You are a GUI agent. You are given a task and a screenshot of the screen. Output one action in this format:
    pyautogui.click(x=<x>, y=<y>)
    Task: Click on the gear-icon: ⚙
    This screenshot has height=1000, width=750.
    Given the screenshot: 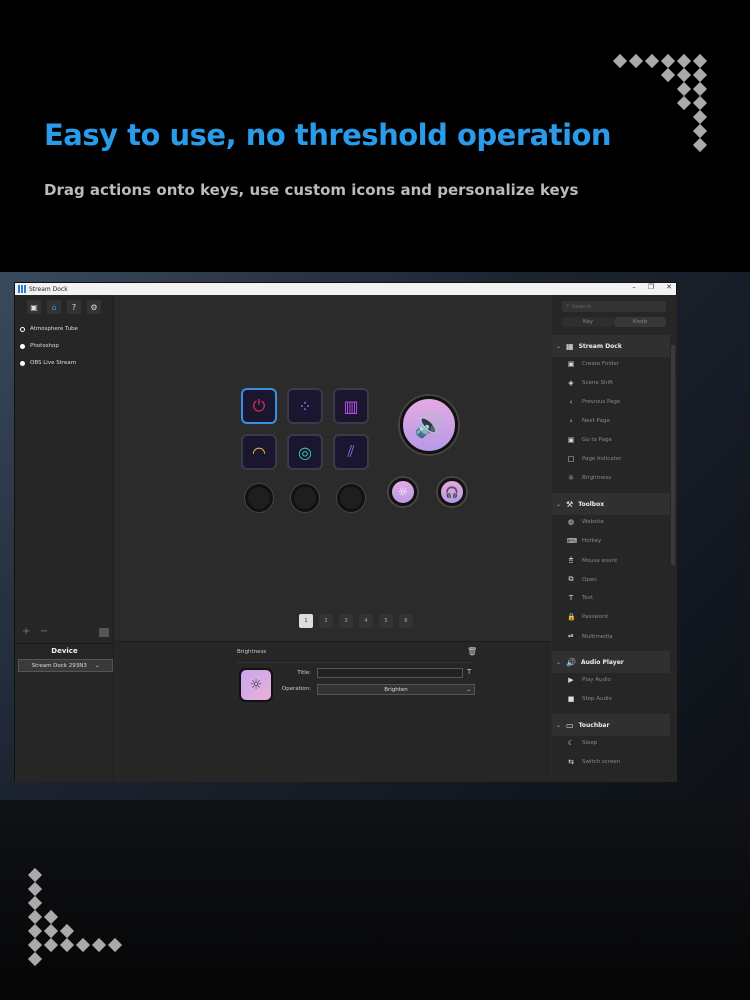 What is the action you would take?
    pyautogui.click(x=94, y=307)
    